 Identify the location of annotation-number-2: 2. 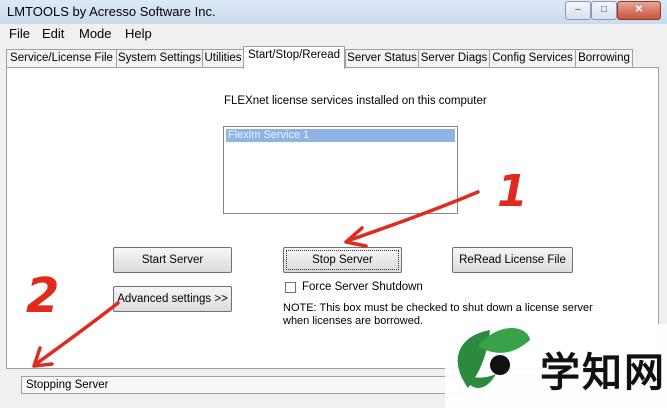
(42, 296).